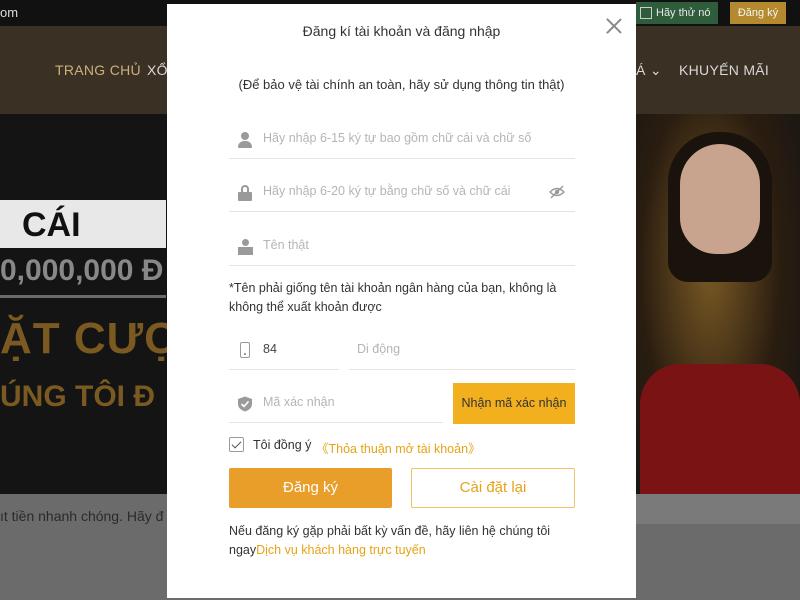  Describe the element at coordinates (310, 488) in the screenshot. I see `register-button: Đăng ký` at that location.